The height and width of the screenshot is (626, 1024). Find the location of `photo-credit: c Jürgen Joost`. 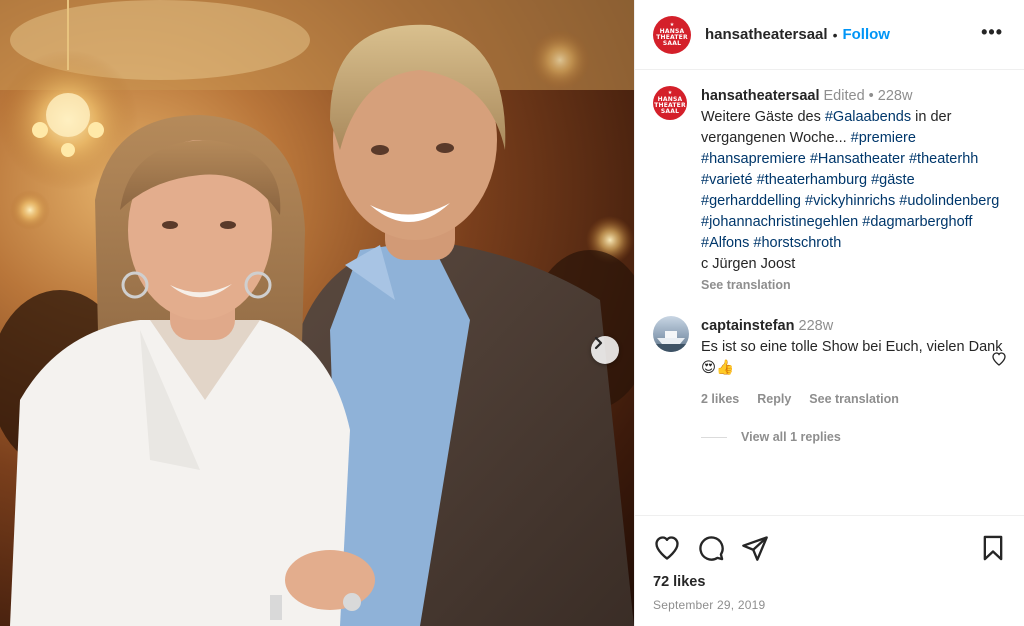

photo-credit: c Jürgen Joost is located at coordinates (748, 264).